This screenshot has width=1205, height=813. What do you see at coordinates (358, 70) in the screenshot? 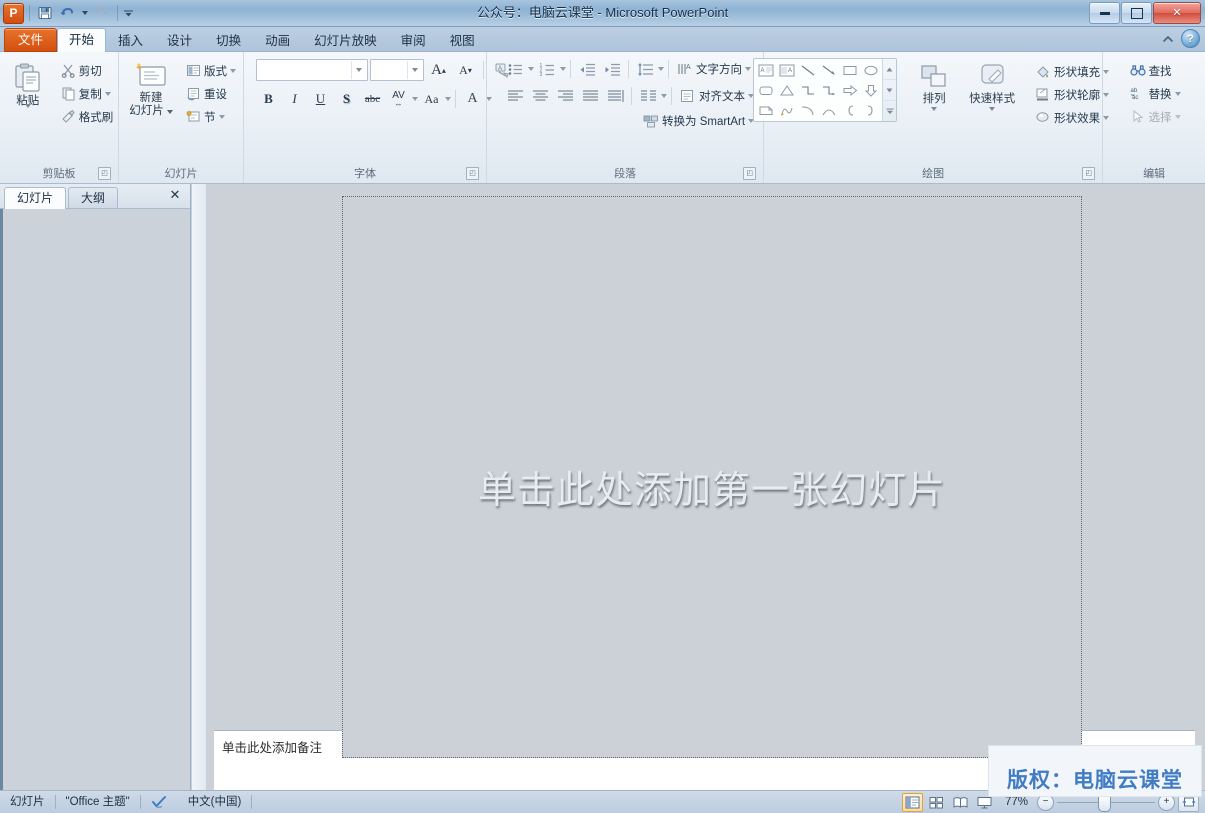
I see `font-name-dropdown-icon` at bounding box center [358, 70].